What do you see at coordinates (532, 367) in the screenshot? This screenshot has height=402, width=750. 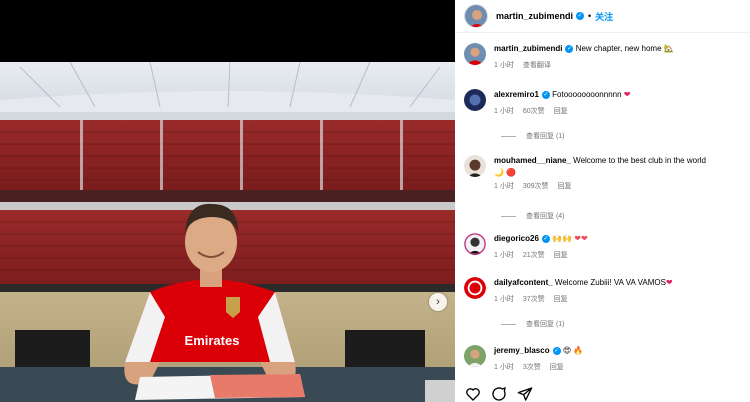 I see `comment-likes: 3次赞` at bounding box center [532, 367].